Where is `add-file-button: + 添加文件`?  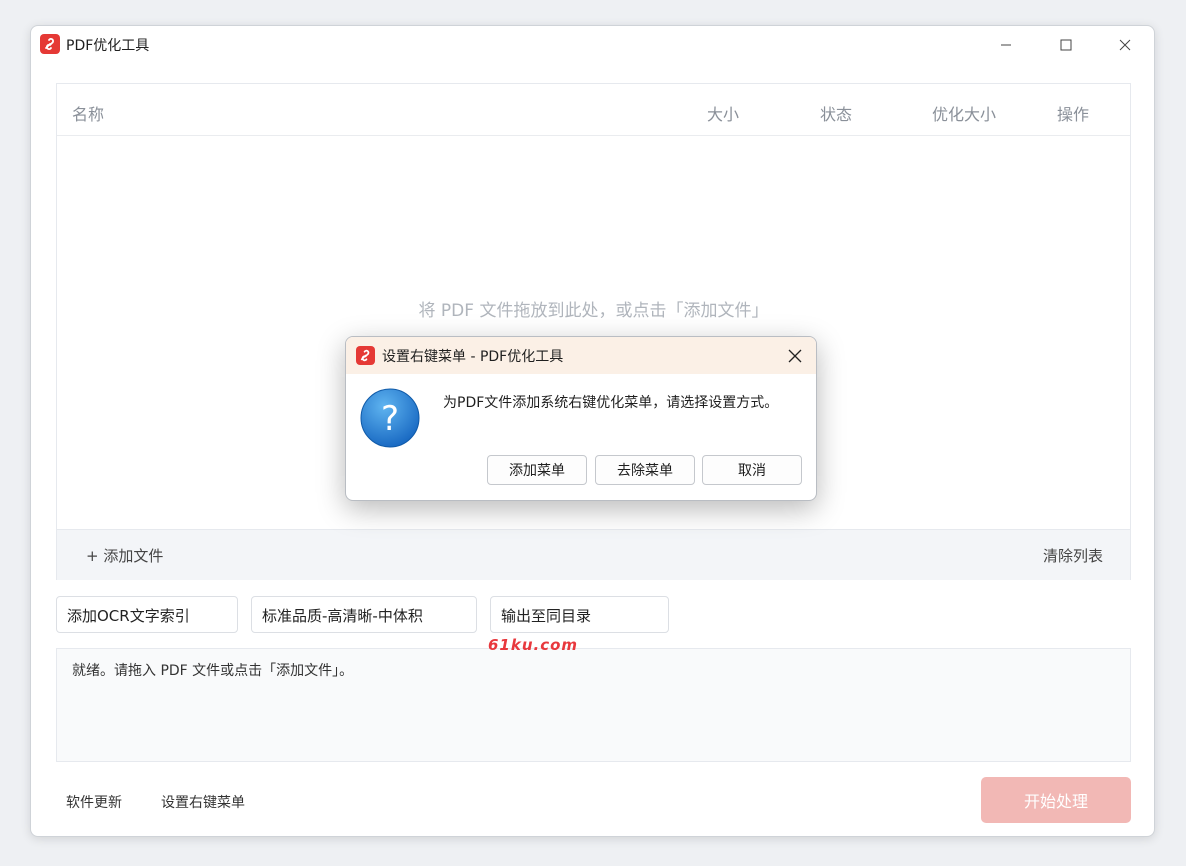 add-file-button: + 添加文件 is located at coordinates (124, 555).